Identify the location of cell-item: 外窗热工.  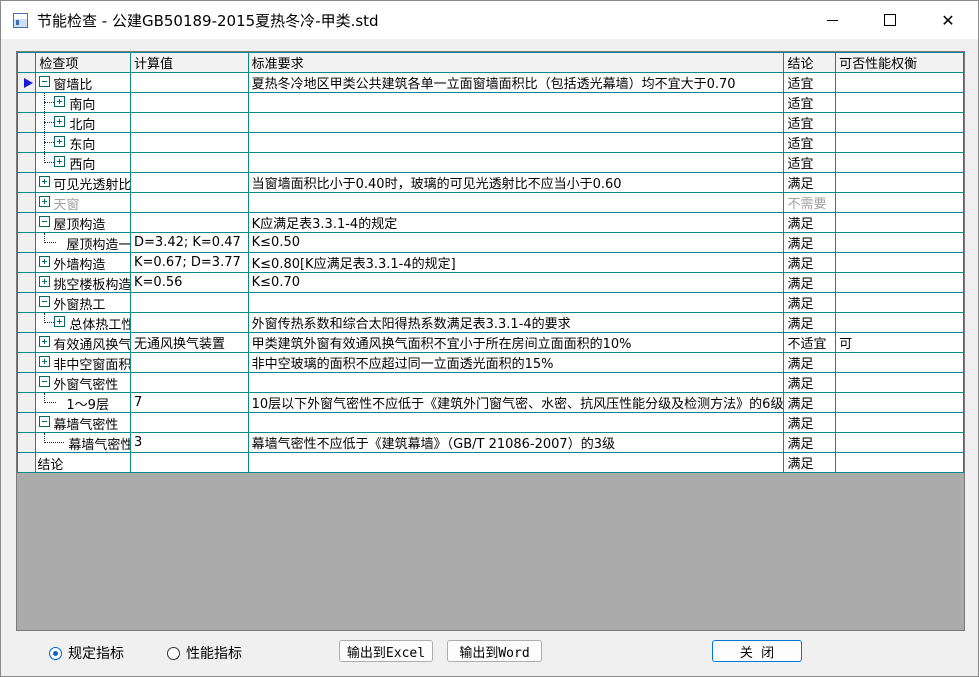
(83, 302).